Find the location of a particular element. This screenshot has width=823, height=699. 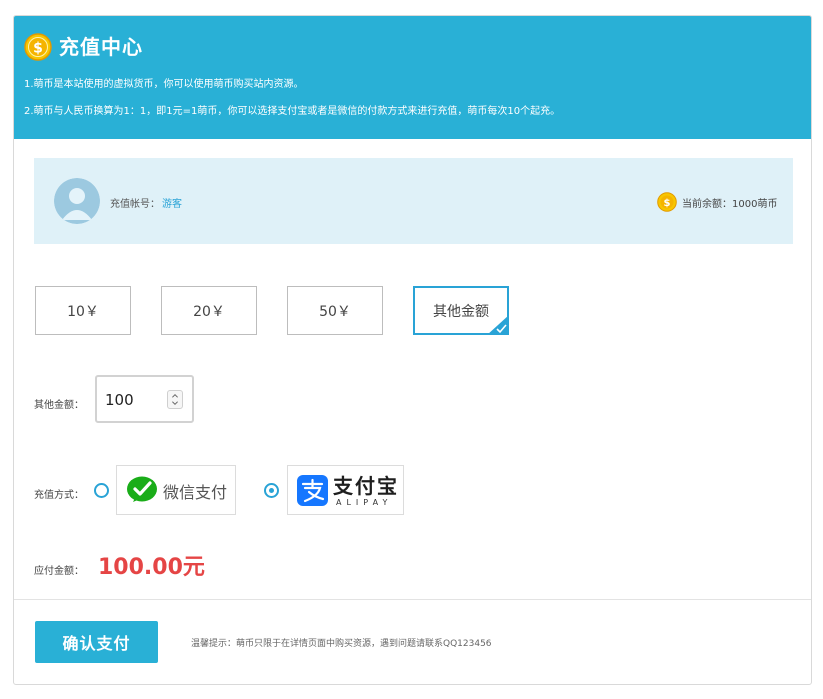

alipay-icon is located at coordinates (312, 490).